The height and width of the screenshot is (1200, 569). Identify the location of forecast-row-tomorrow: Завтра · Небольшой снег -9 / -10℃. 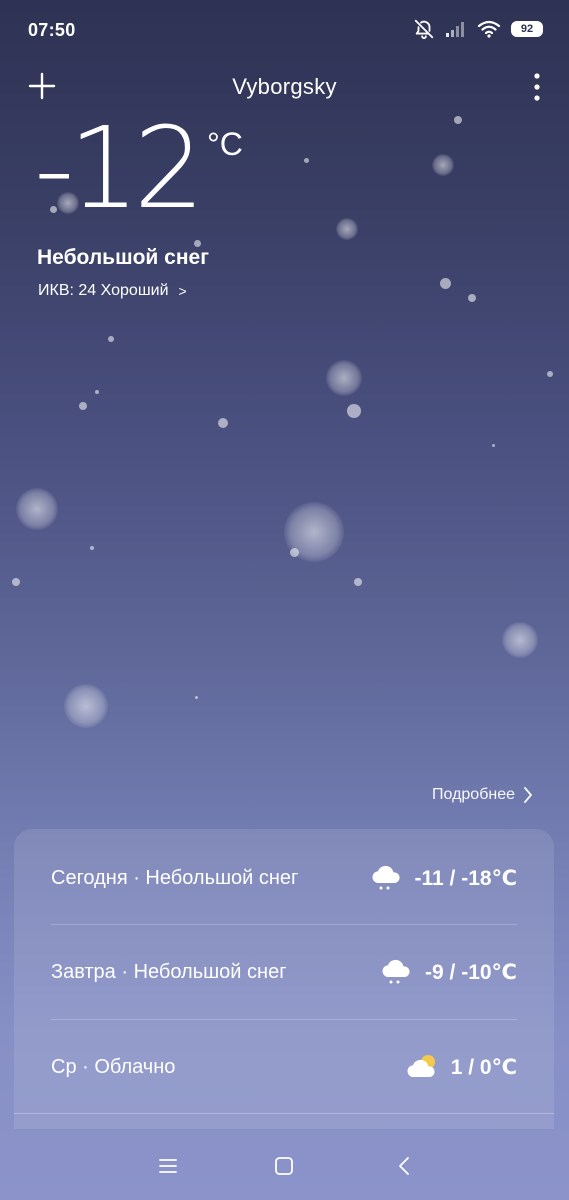
(284, 972).